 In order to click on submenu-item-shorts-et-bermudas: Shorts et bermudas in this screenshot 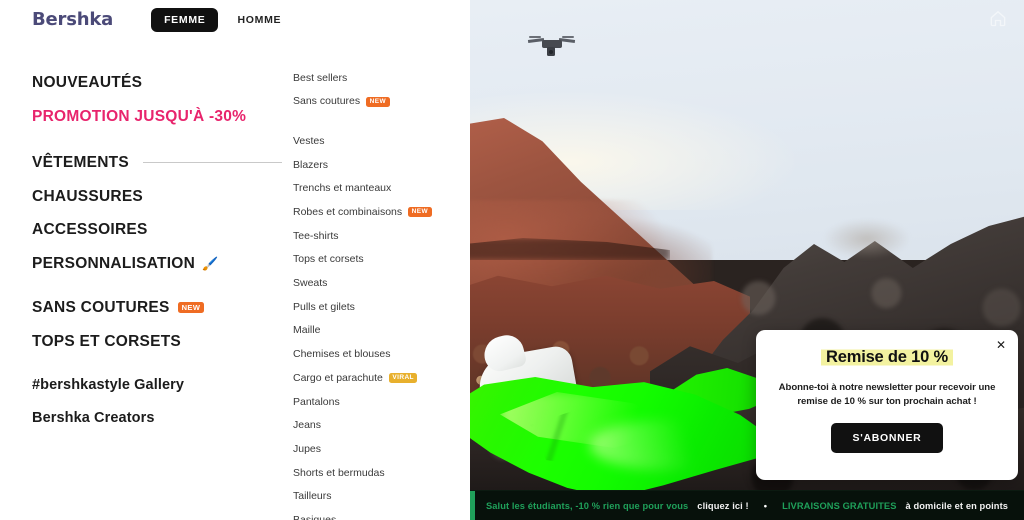, I will do `click(380, 473)`.